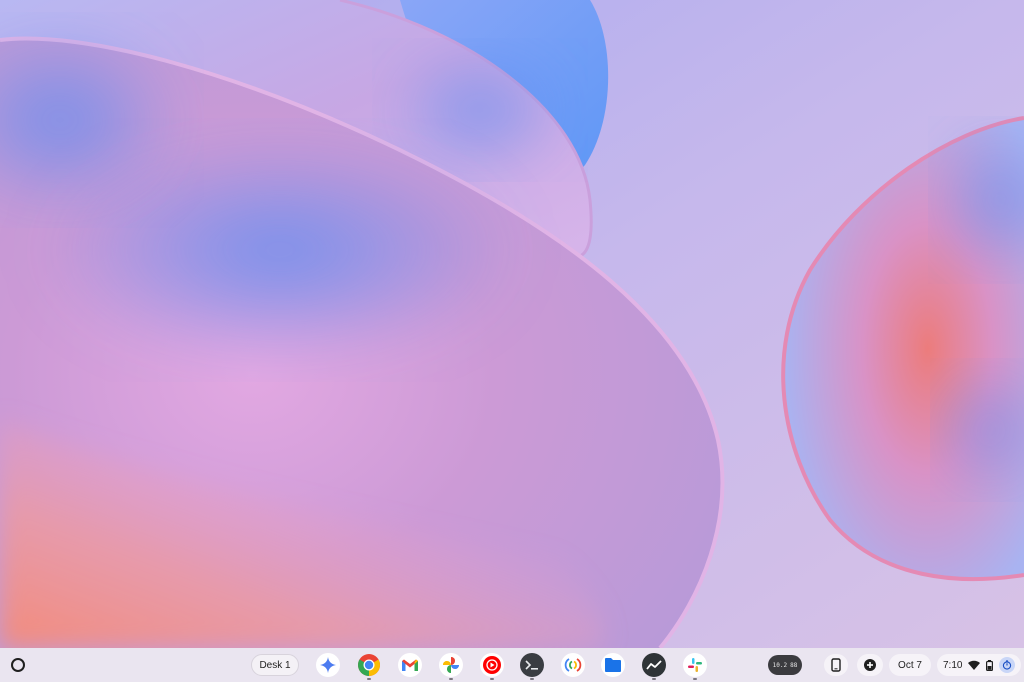 The height and width of the screenshot is (682, 1024). I want to click on photos-running-indicator, so click(451, 679).